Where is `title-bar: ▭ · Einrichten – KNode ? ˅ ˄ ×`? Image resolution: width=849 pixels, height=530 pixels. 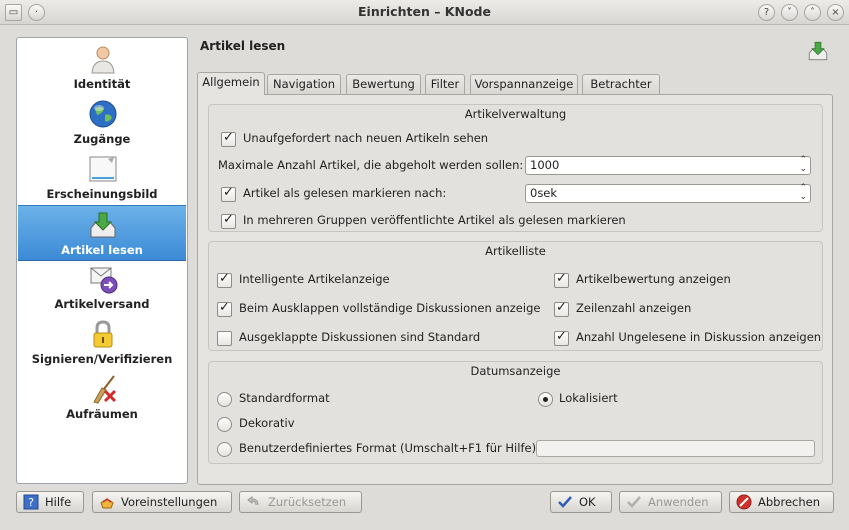 title-bar: ▭ · Einrichten – KNode ? ˅ ˄ × is located at coordinates (424, 12).